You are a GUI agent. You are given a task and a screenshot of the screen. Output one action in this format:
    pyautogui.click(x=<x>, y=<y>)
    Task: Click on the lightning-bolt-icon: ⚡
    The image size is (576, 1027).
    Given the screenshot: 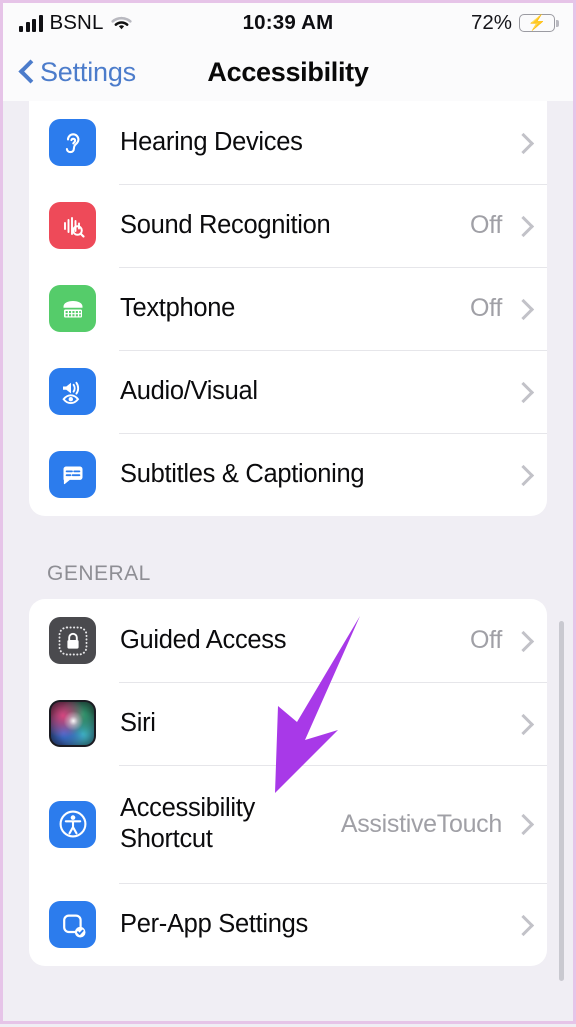 What is the action you would take?
    pyautogui.click(x=537, y=23)
    